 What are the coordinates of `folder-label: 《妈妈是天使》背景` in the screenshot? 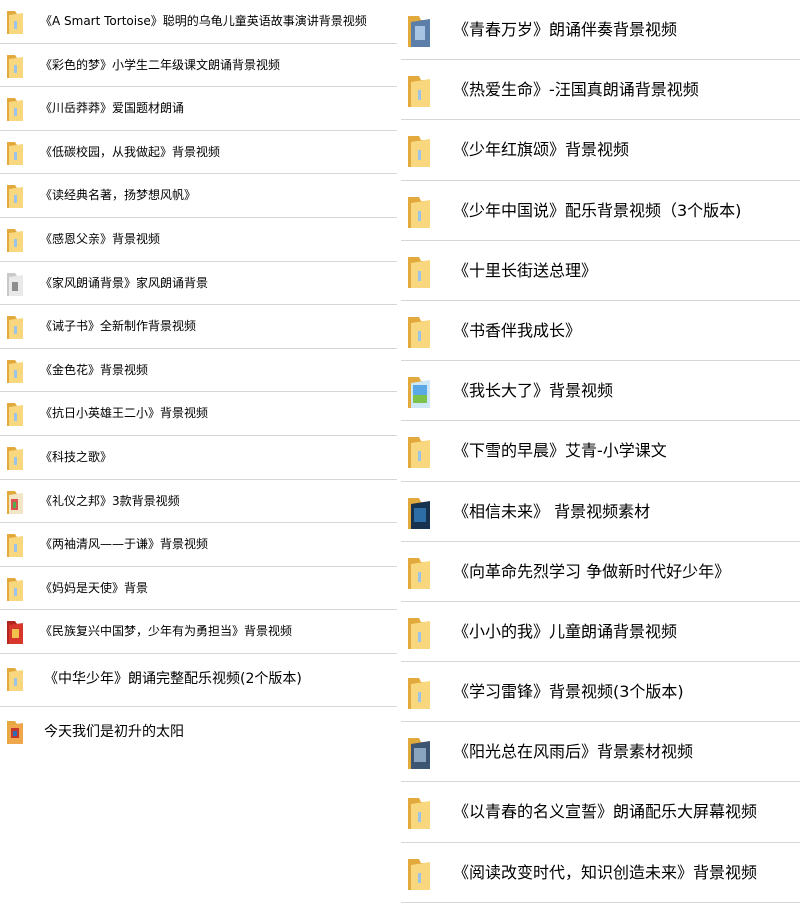 It's located at (94, 587).